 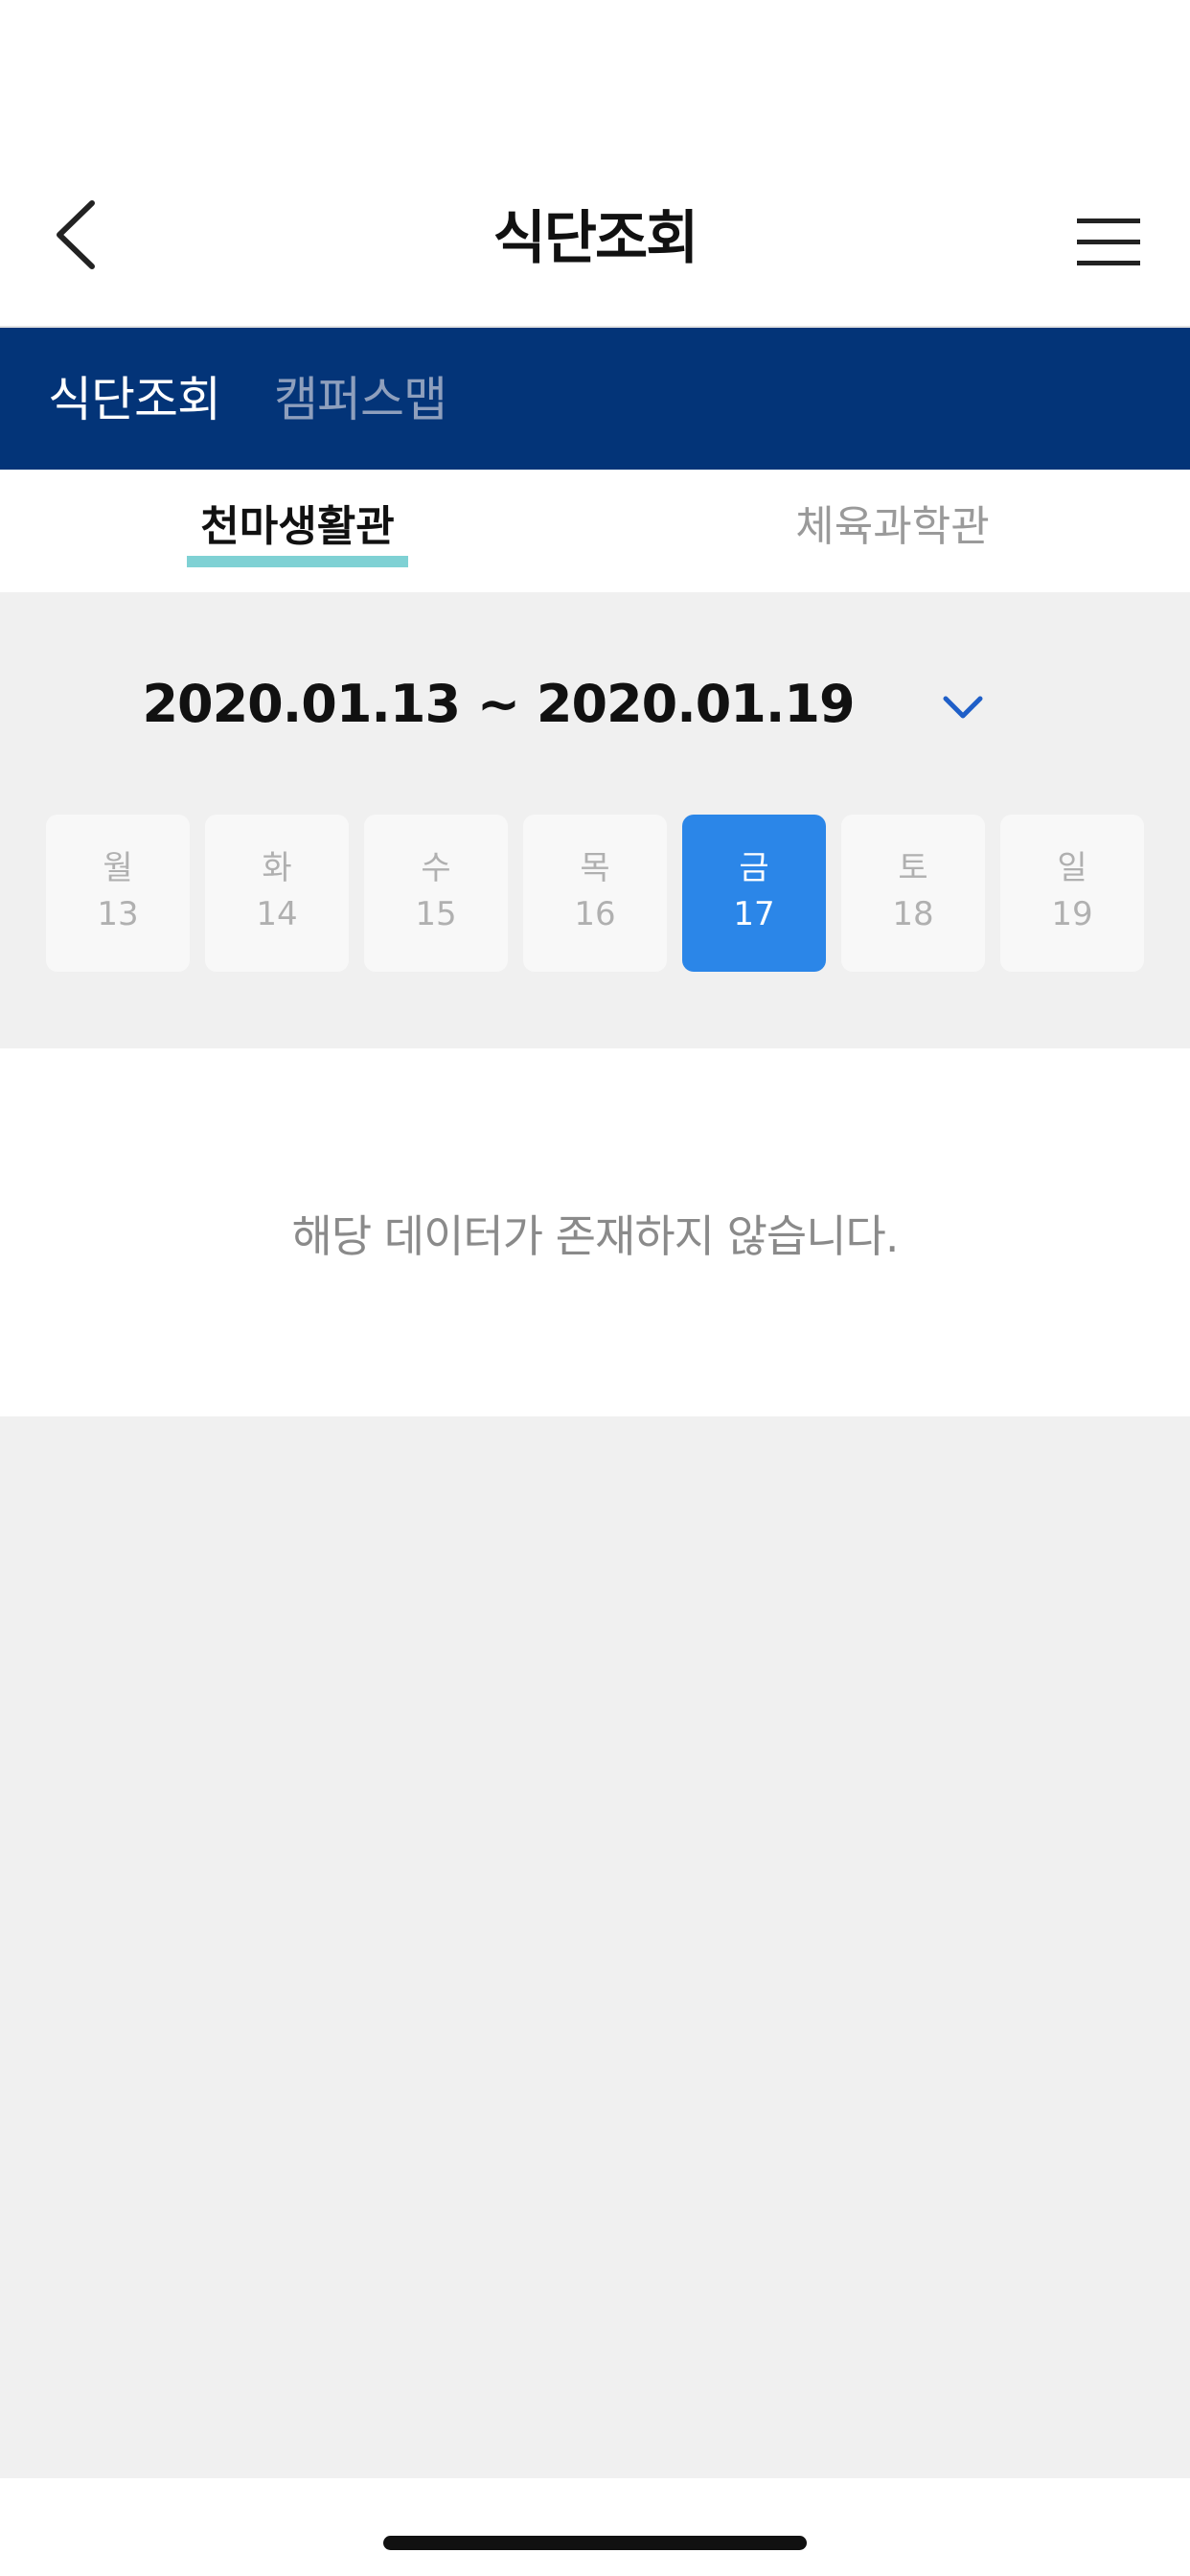 What do you see at coordinates (754, 914) in the screenshot?
I see `day-date: 17` at bounding box center [754, 914].